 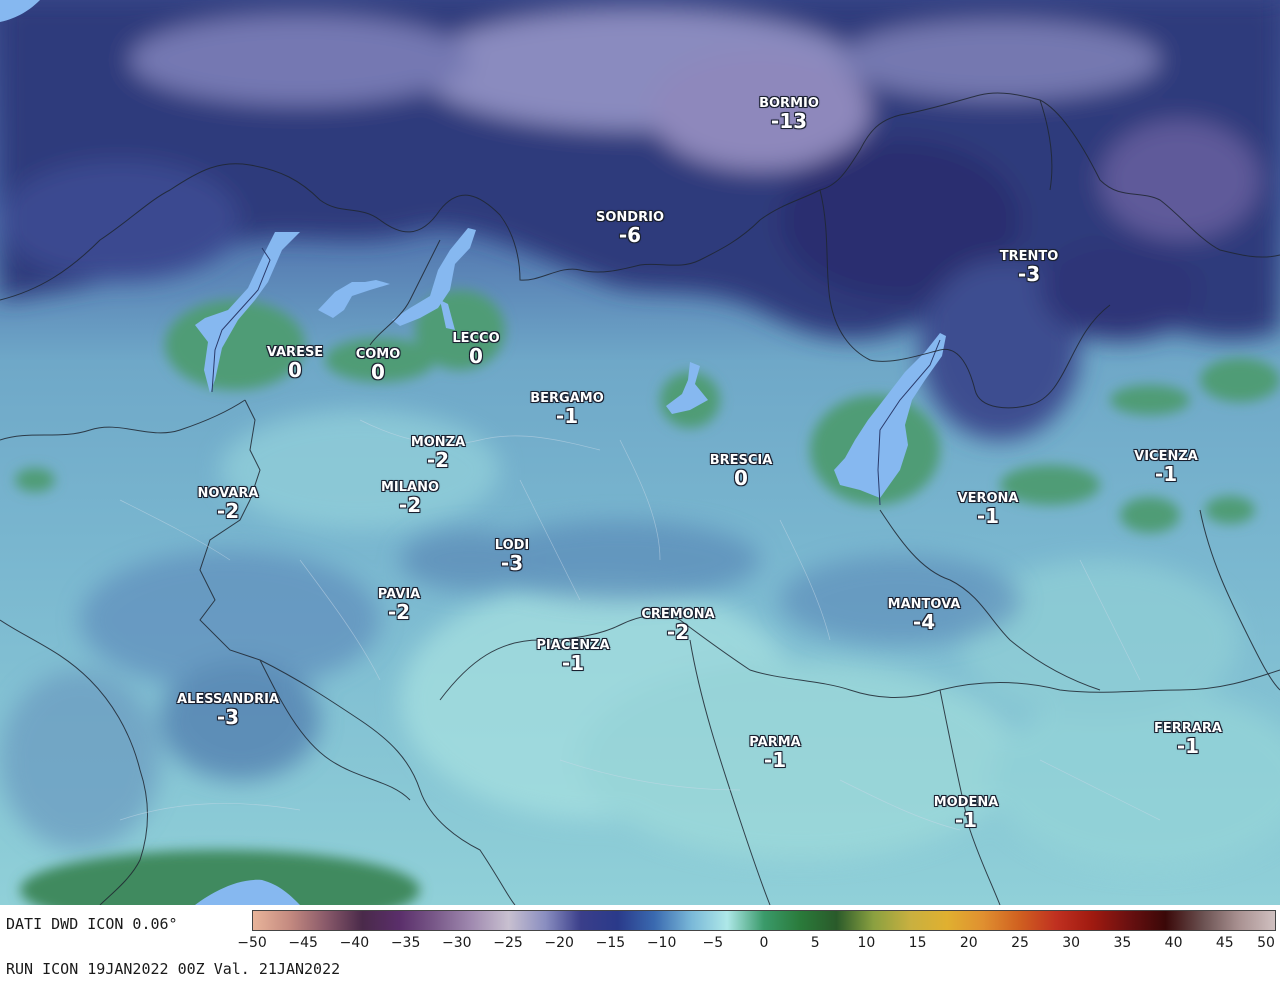 What do you see at coordinates (252, 943) in the screenshot?
I see `scale-tick-label: −50` at bounding box center [252, 943].